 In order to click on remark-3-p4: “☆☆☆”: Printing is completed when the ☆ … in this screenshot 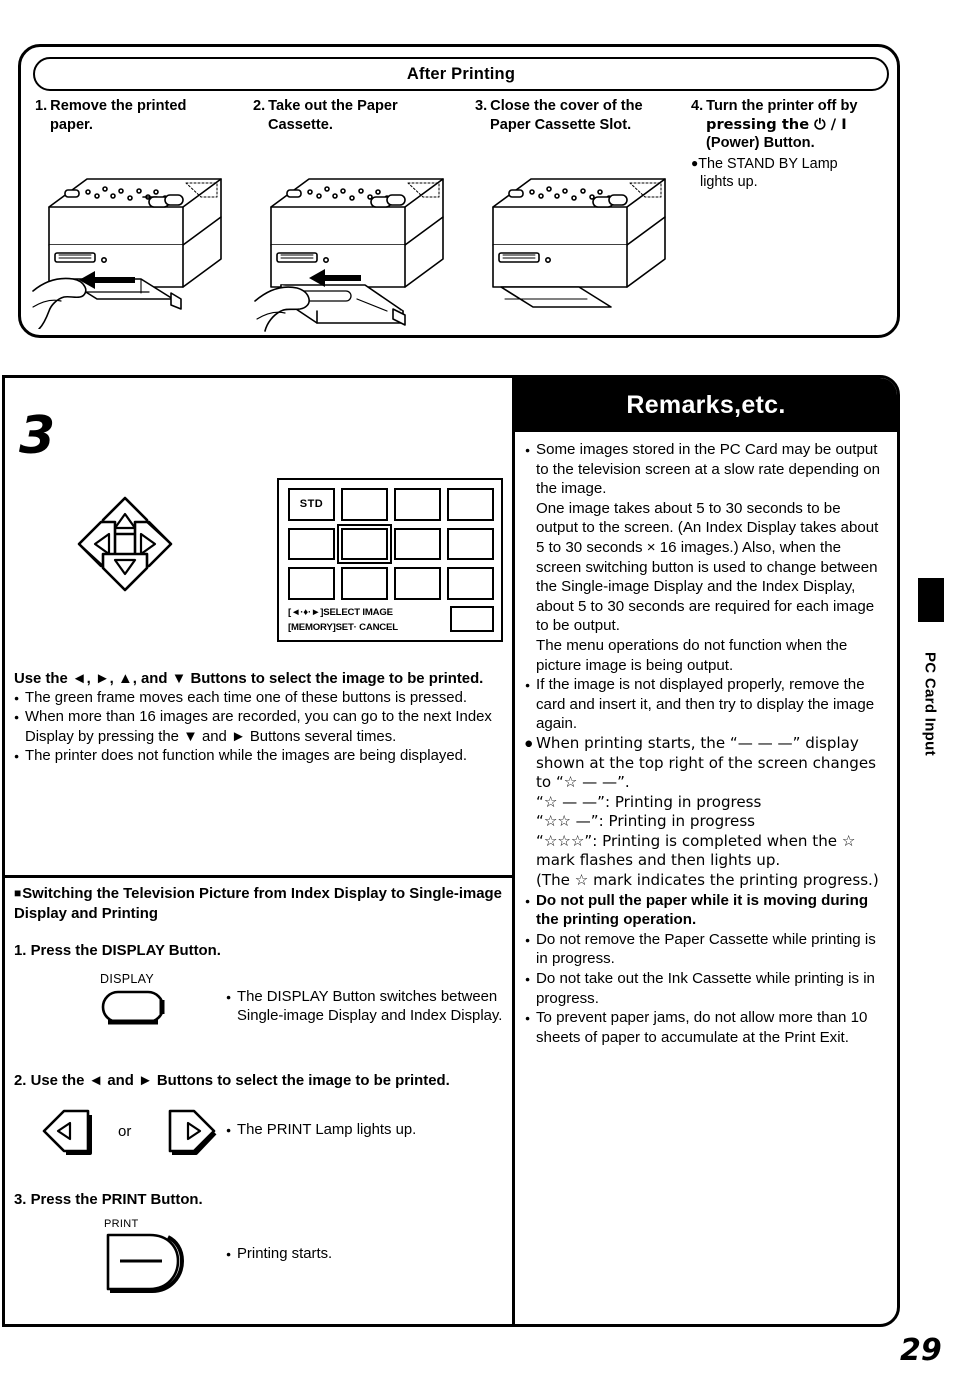, I will do `click(696, 850)`.